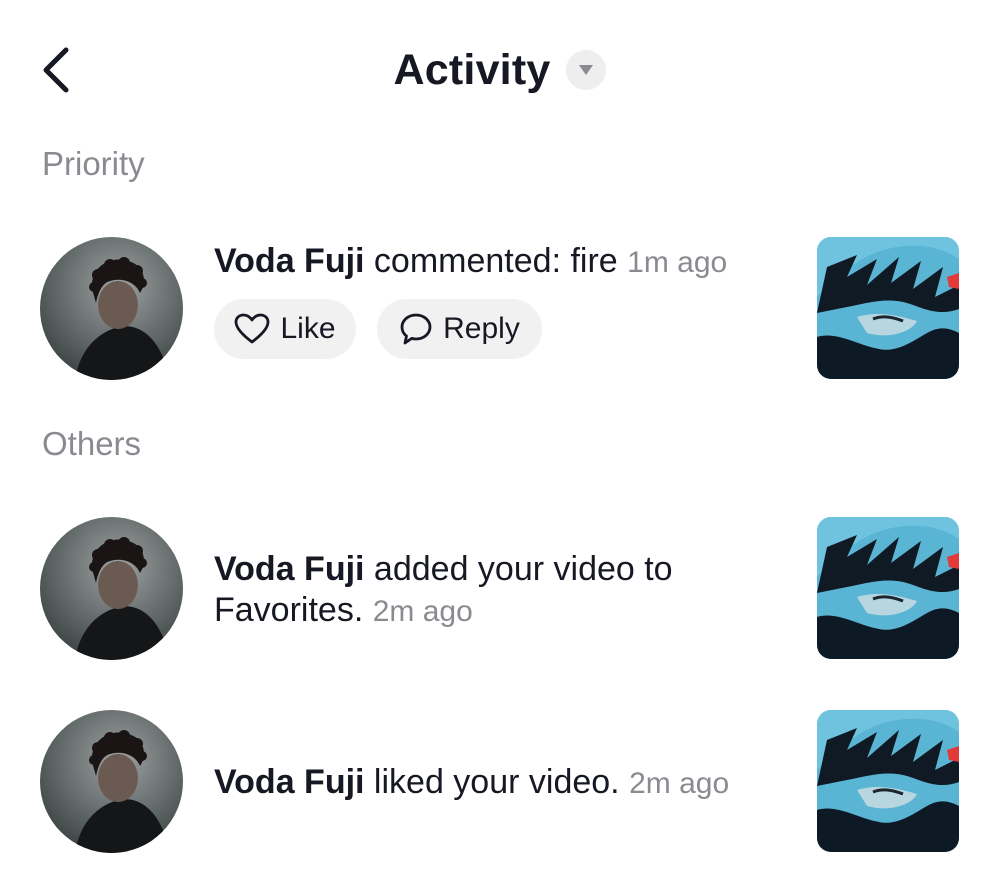 This screenshot has height=883, width=1000. What do you see at coordinates (481, 328) in the screenshot?
I see `reply-label: Reply` at bounding box center [481, 328].